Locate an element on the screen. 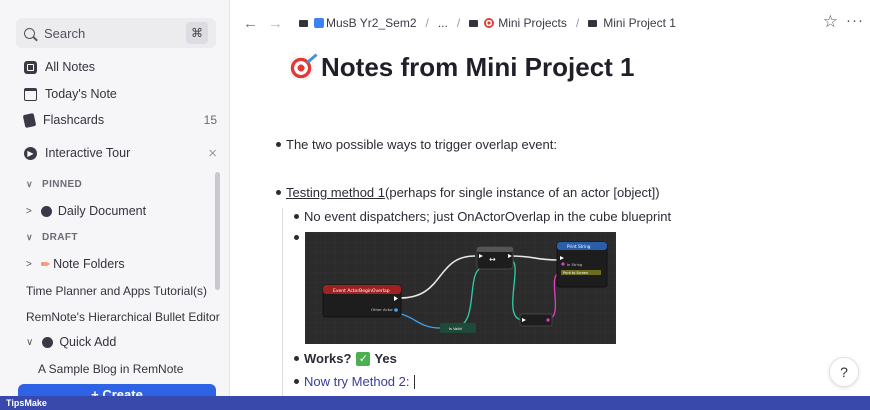 The image size is (870, 410). sidebar-item-bullet-editor: RemNote's Hierarchical Bullet Editor is located at coordinates (123, 317).